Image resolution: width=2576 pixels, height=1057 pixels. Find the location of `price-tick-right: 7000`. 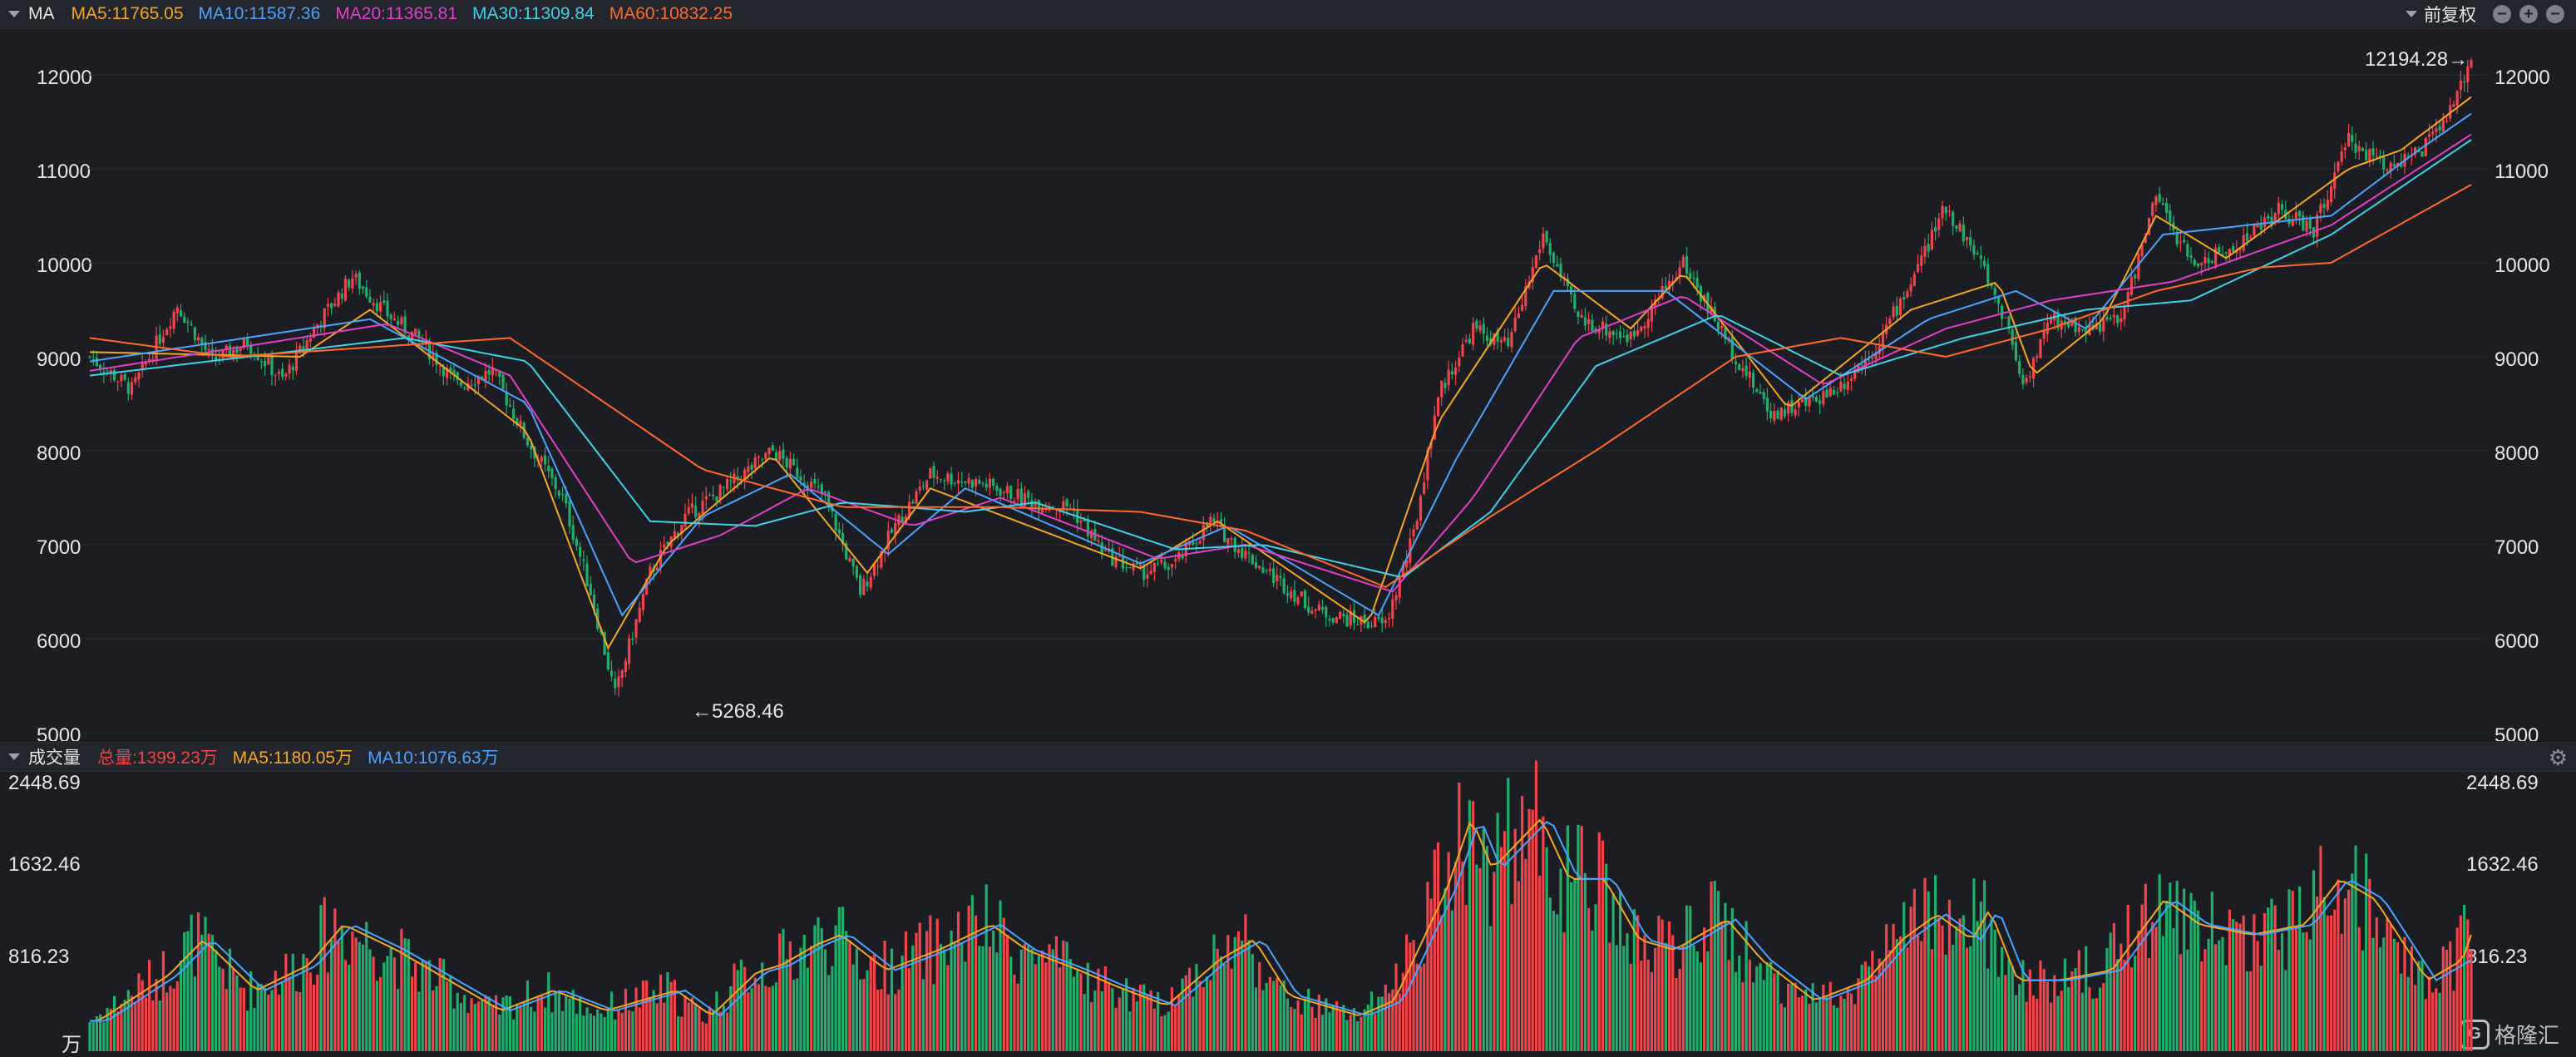

price-tick-right: 7000 is located at coordinates (2517, 548).